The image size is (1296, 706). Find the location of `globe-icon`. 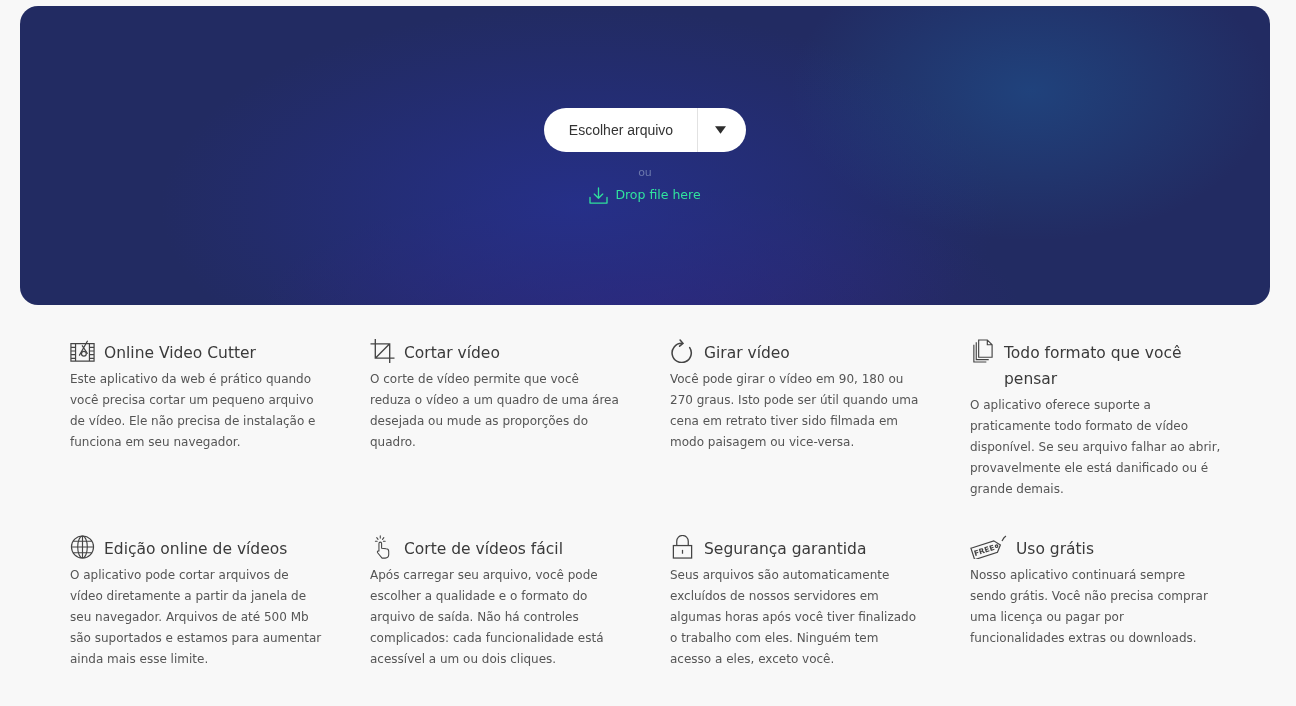

globe-icon is located at coordinates (82, 547).